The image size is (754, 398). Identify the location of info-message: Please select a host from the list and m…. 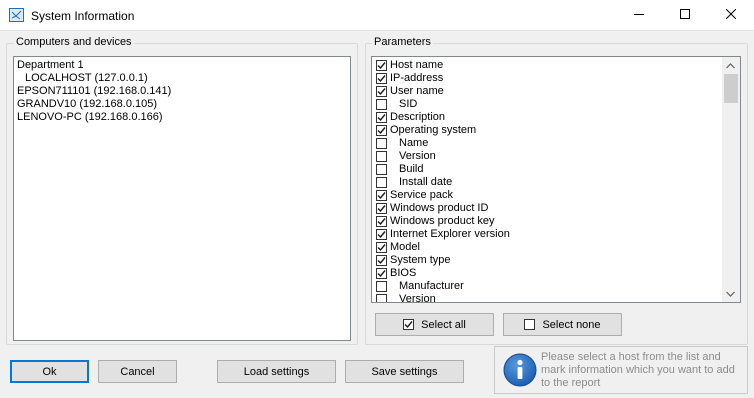
(638, 370).